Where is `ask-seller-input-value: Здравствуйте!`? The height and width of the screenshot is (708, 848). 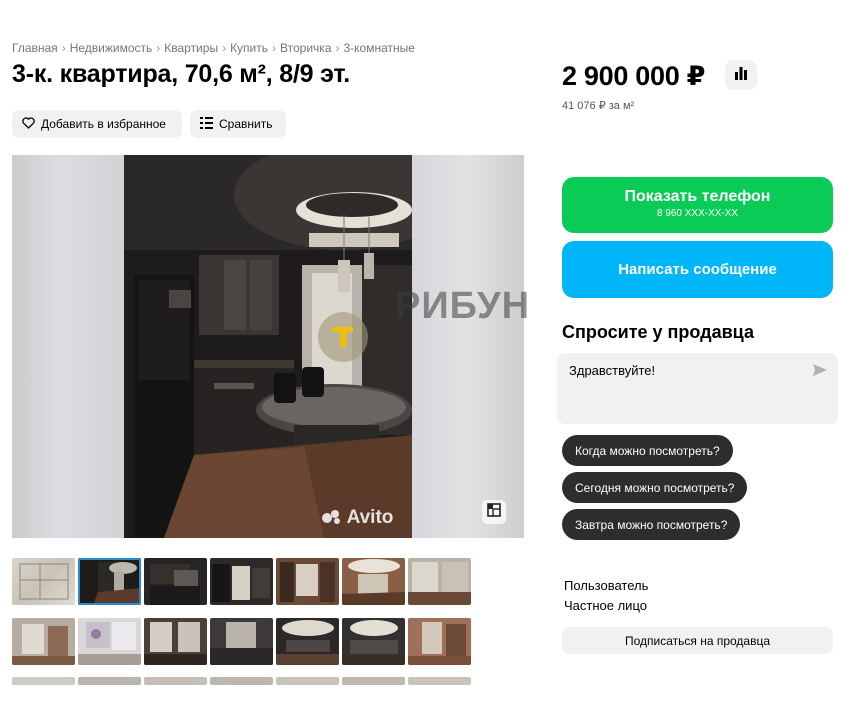
ask-seller-input-value: Здравствуйте! is located at coordinates (612, 370).